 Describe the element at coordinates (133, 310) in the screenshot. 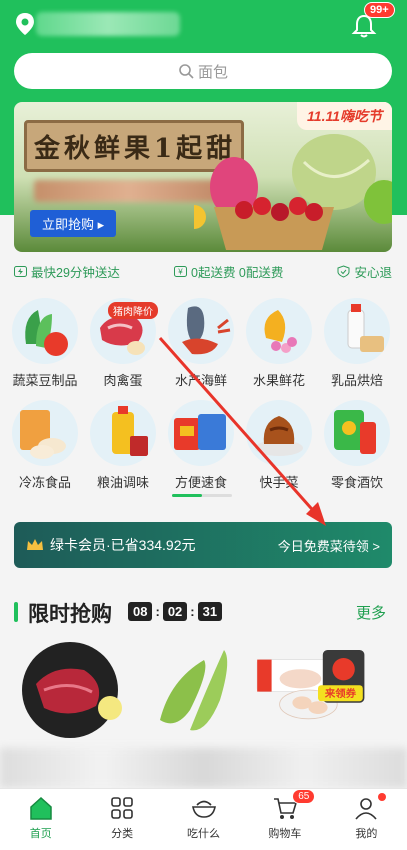

I see `price-drop-tag: 猪肉降价` at that location.